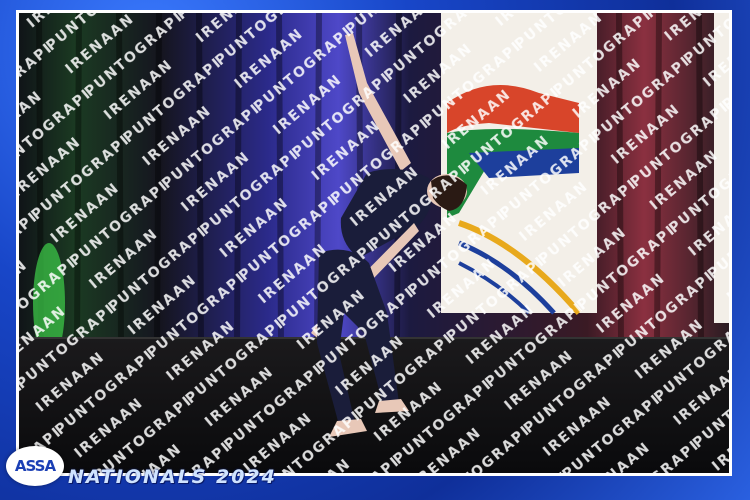 The width and height of the screenshot is (750, 500). I want to click on assa-logo: ASSA, so click(35, 466).